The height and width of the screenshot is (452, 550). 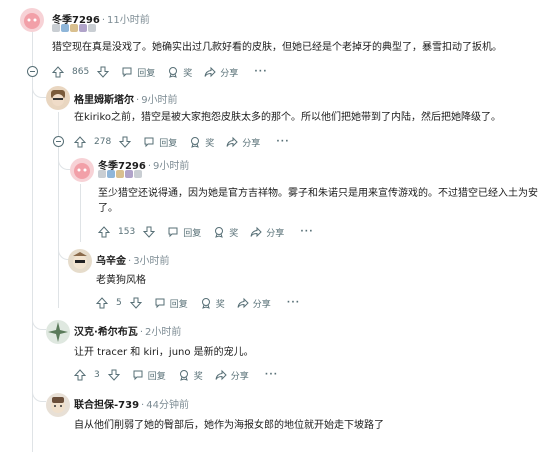 I want to click on vote-count: 865, so click(x=81, y=72).